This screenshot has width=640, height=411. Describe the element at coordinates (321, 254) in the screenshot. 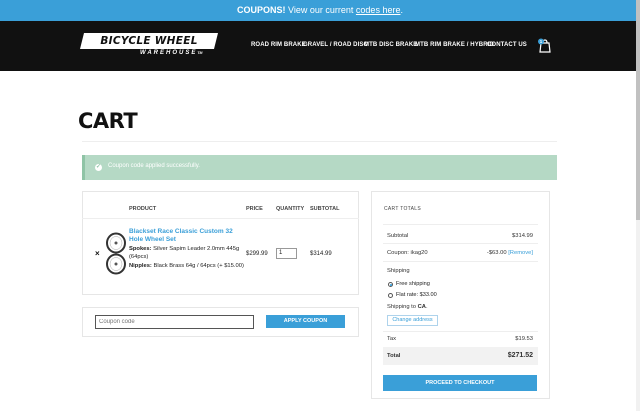

I see `item-subtotal: $314.99` at that location.